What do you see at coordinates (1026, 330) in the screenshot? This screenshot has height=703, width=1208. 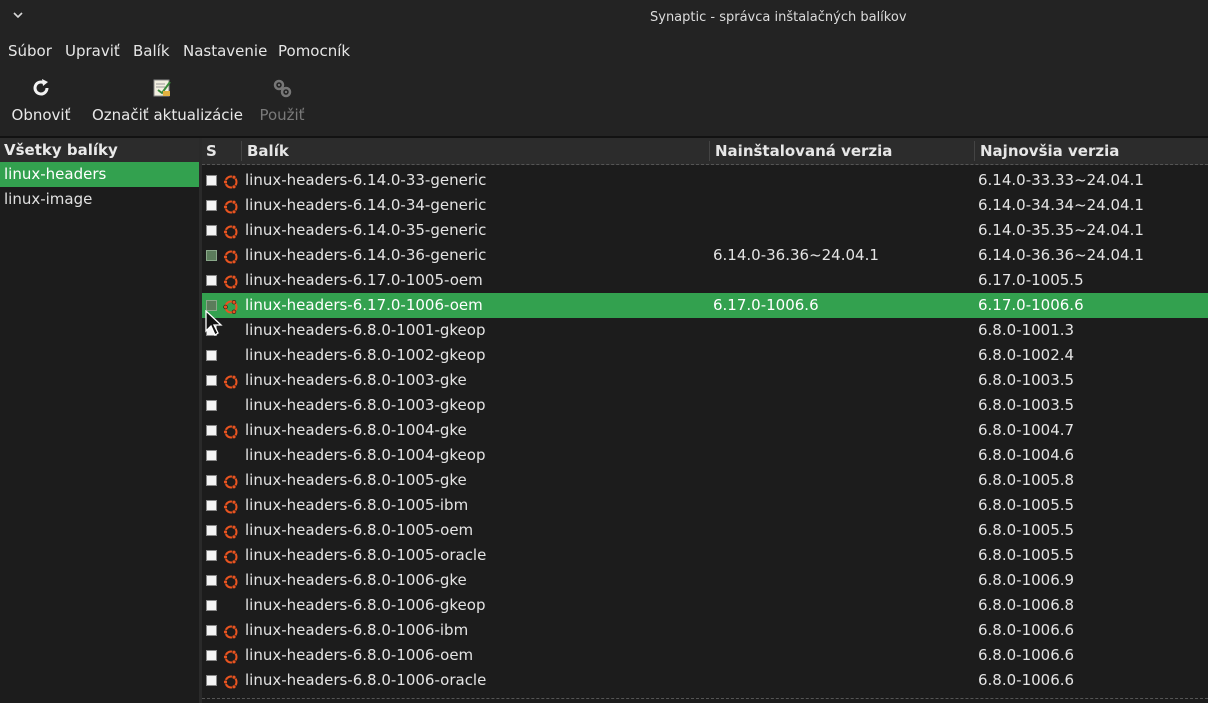 I see `latest-version: 6.8.0-1001.3` at bounding box center [1026, 330].